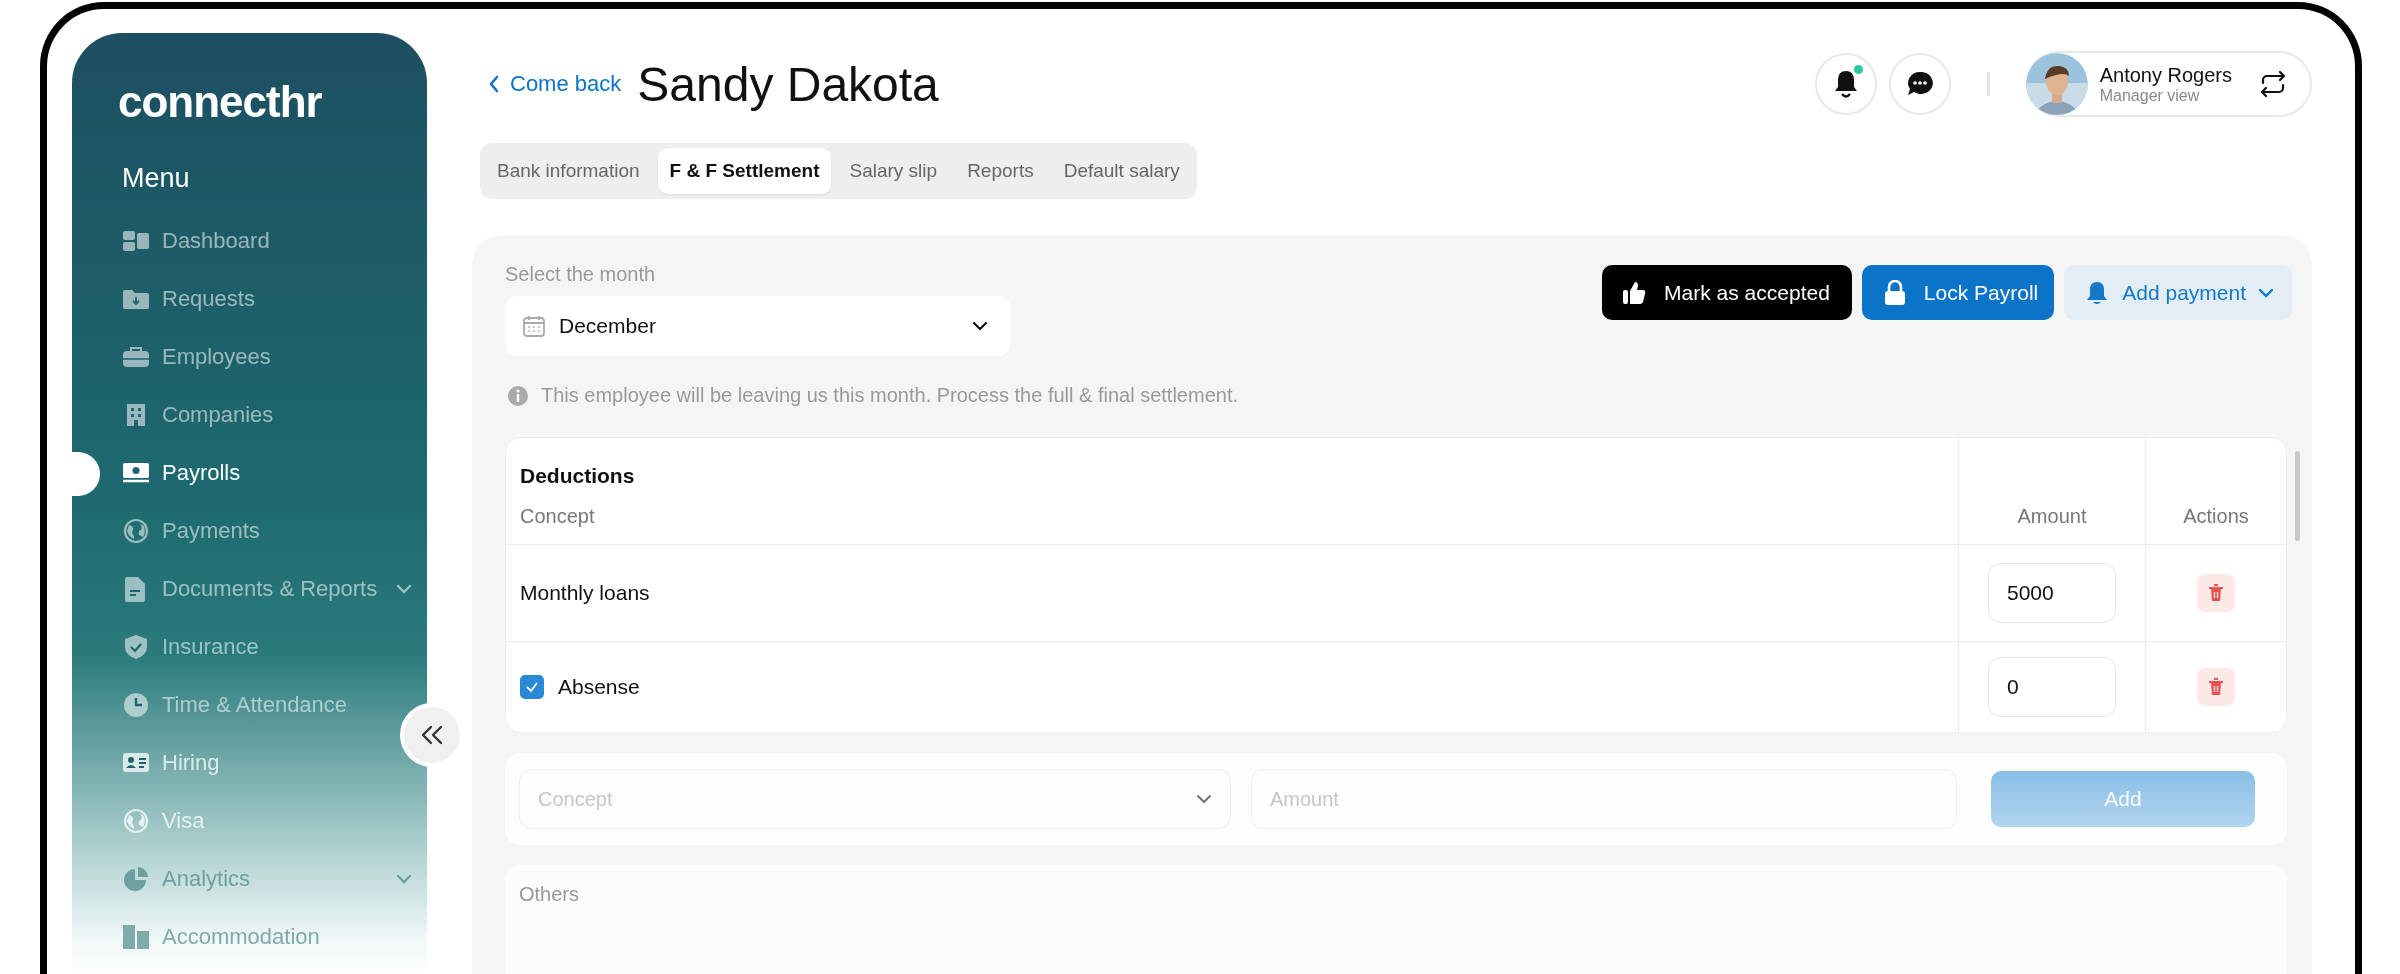 Image resolution: width=2400 pixels, height=974 pixels. Describe the element at coordinates (549, 894) in the screenshot. I see `section-title: Others` at that location.